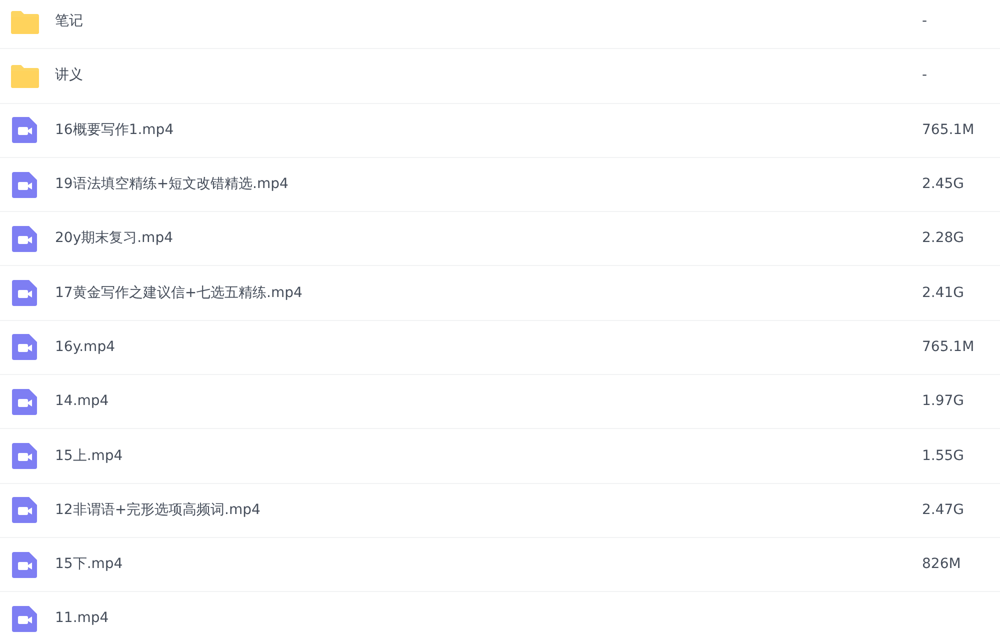 Image resolution: width=1000 pixels, height=643 pixels. I want to click on file-name: 讲义, so click(488, 75).